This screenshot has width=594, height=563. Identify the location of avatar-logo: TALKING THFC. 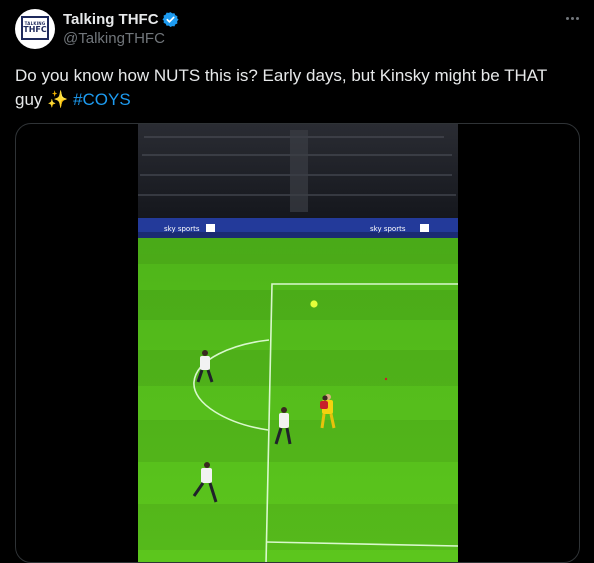
(35, 28).